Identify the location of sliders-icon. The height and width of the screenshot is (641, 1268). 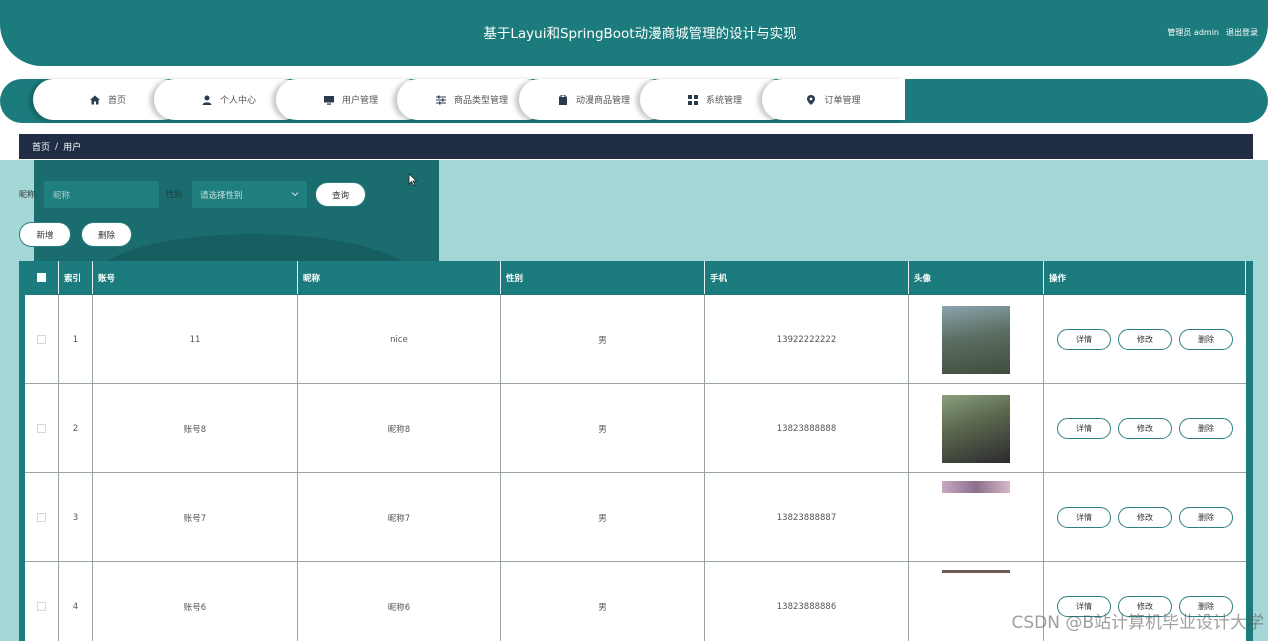
(440, 100).